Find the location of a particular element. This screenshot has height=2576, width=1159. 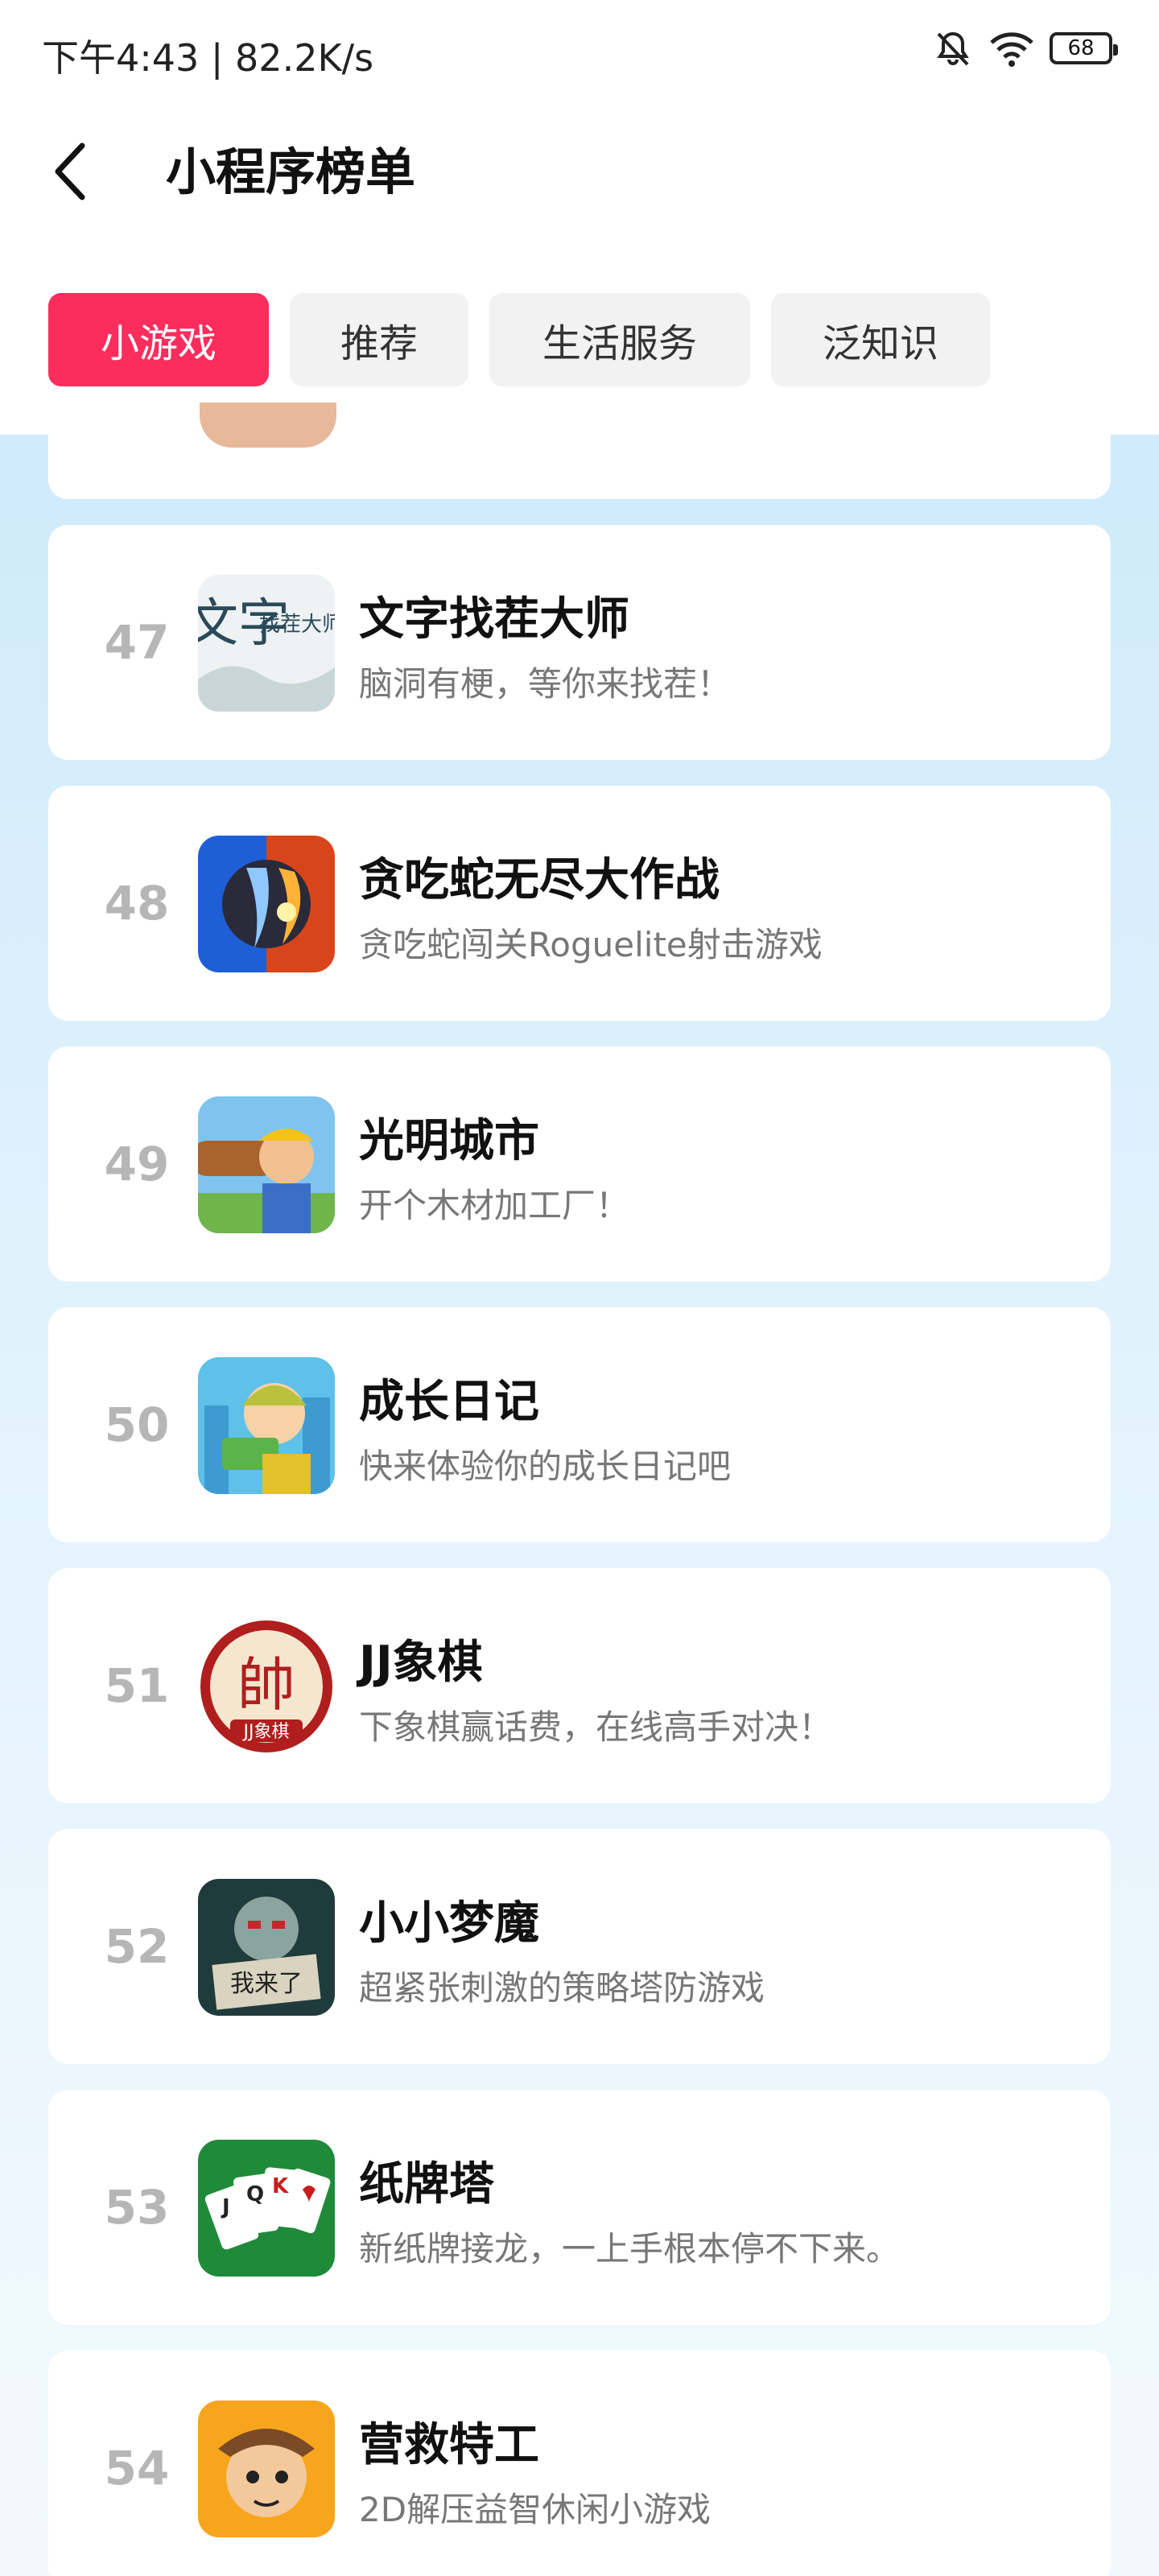

icon-text-sub: 我来了 is located at coordinates (266, 1984).